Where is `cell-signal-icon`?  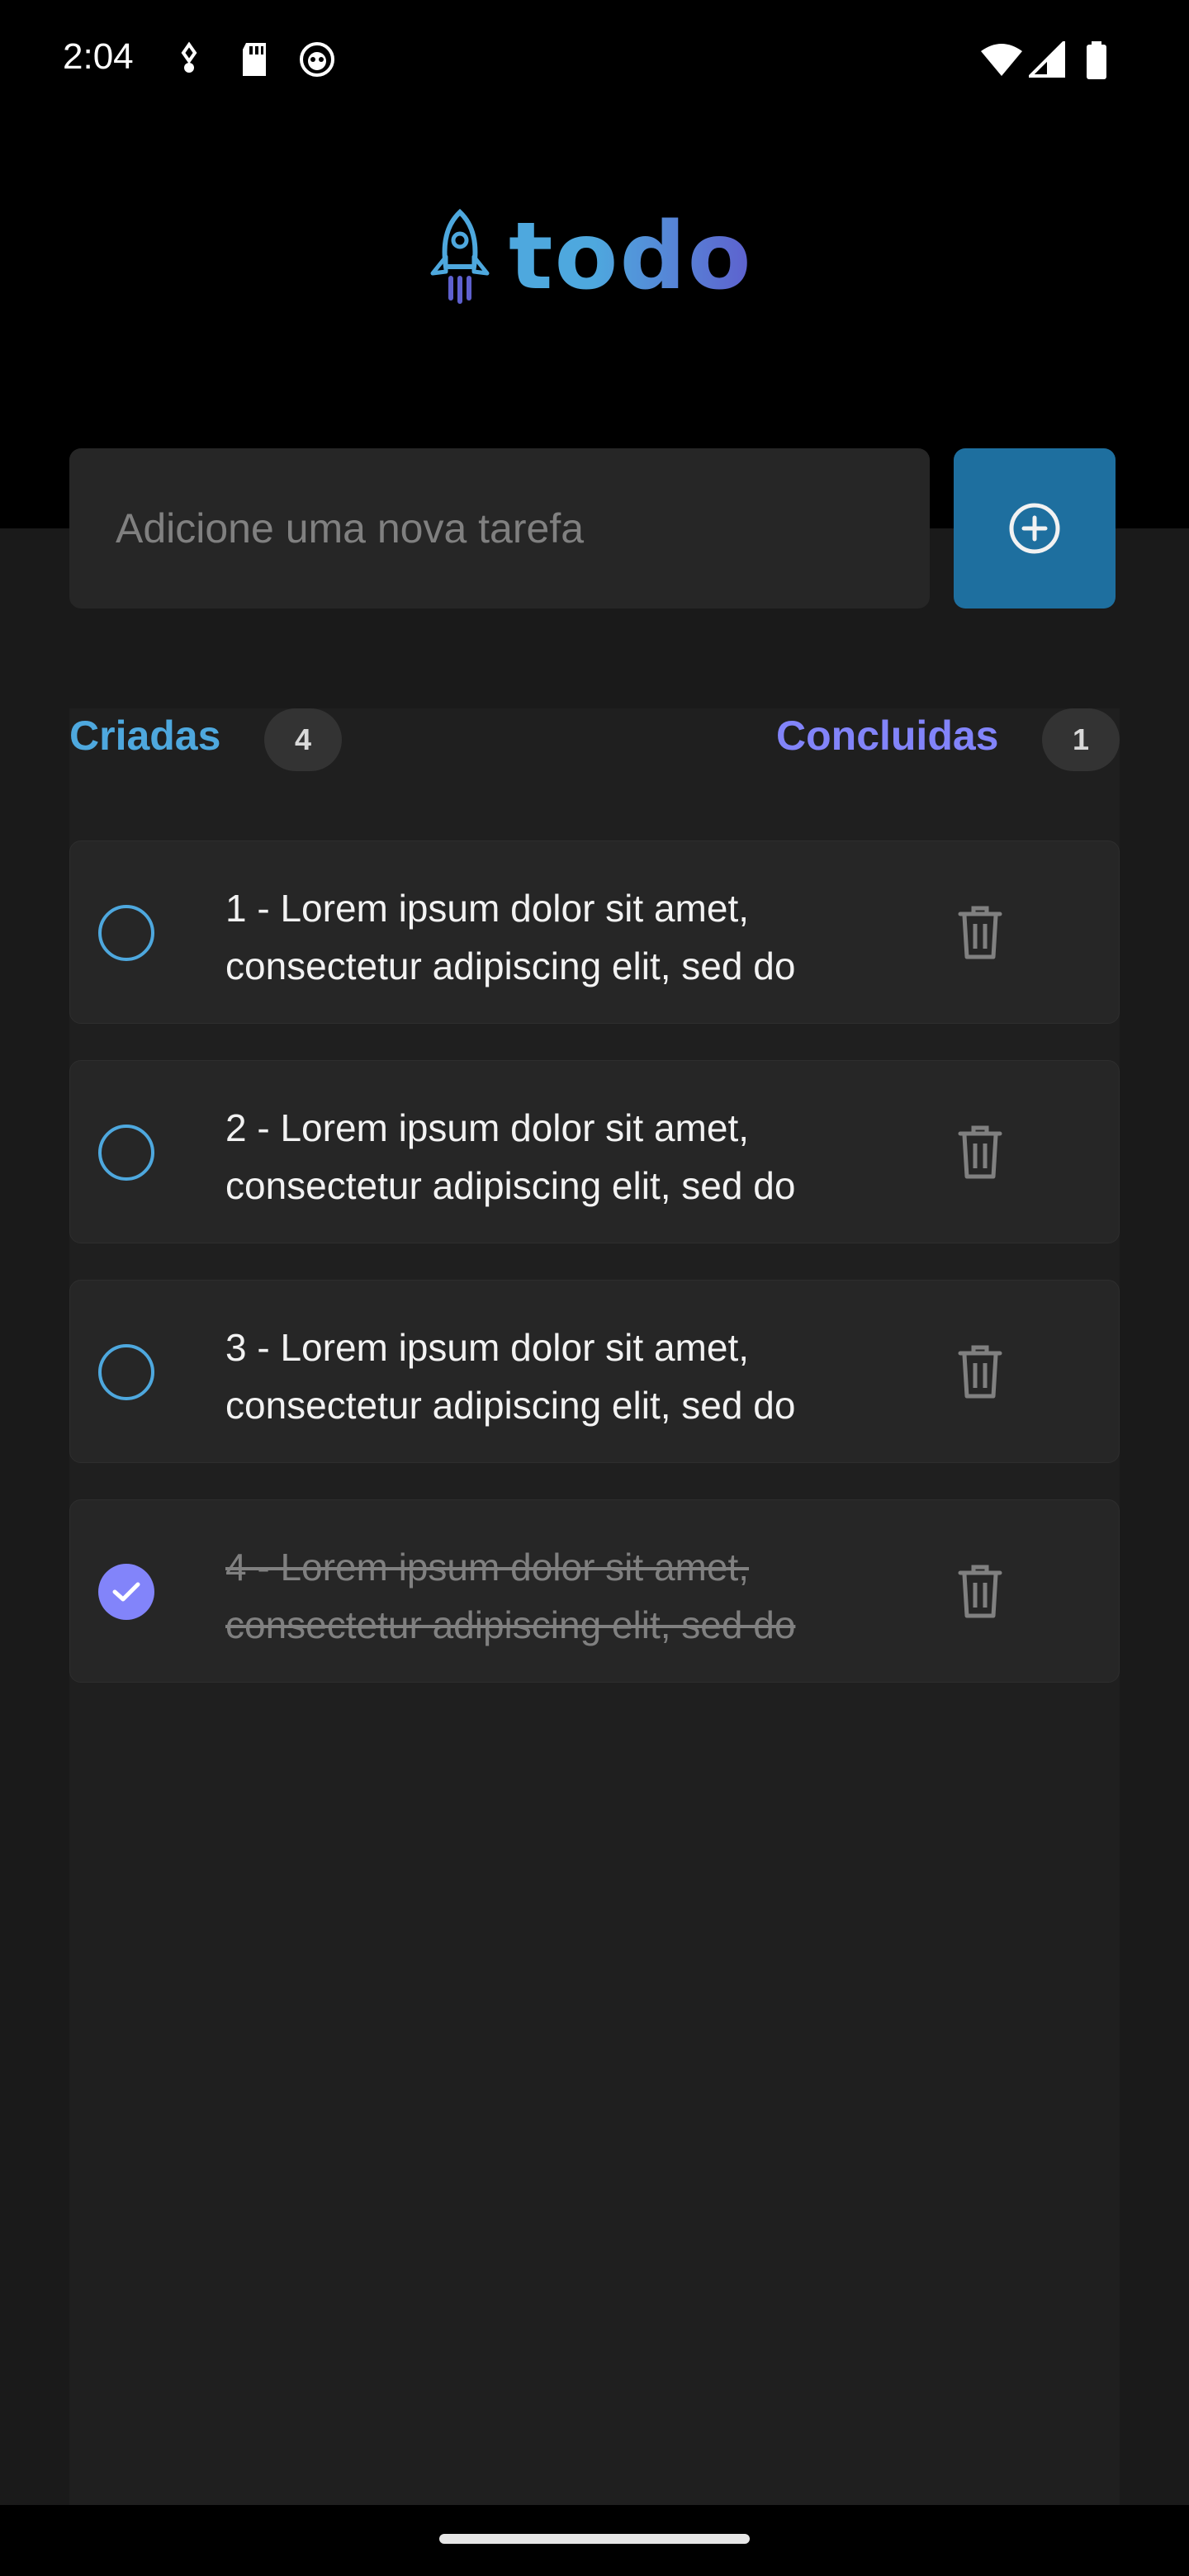
cell-signal-icon is located at coordinates (1047, 59).